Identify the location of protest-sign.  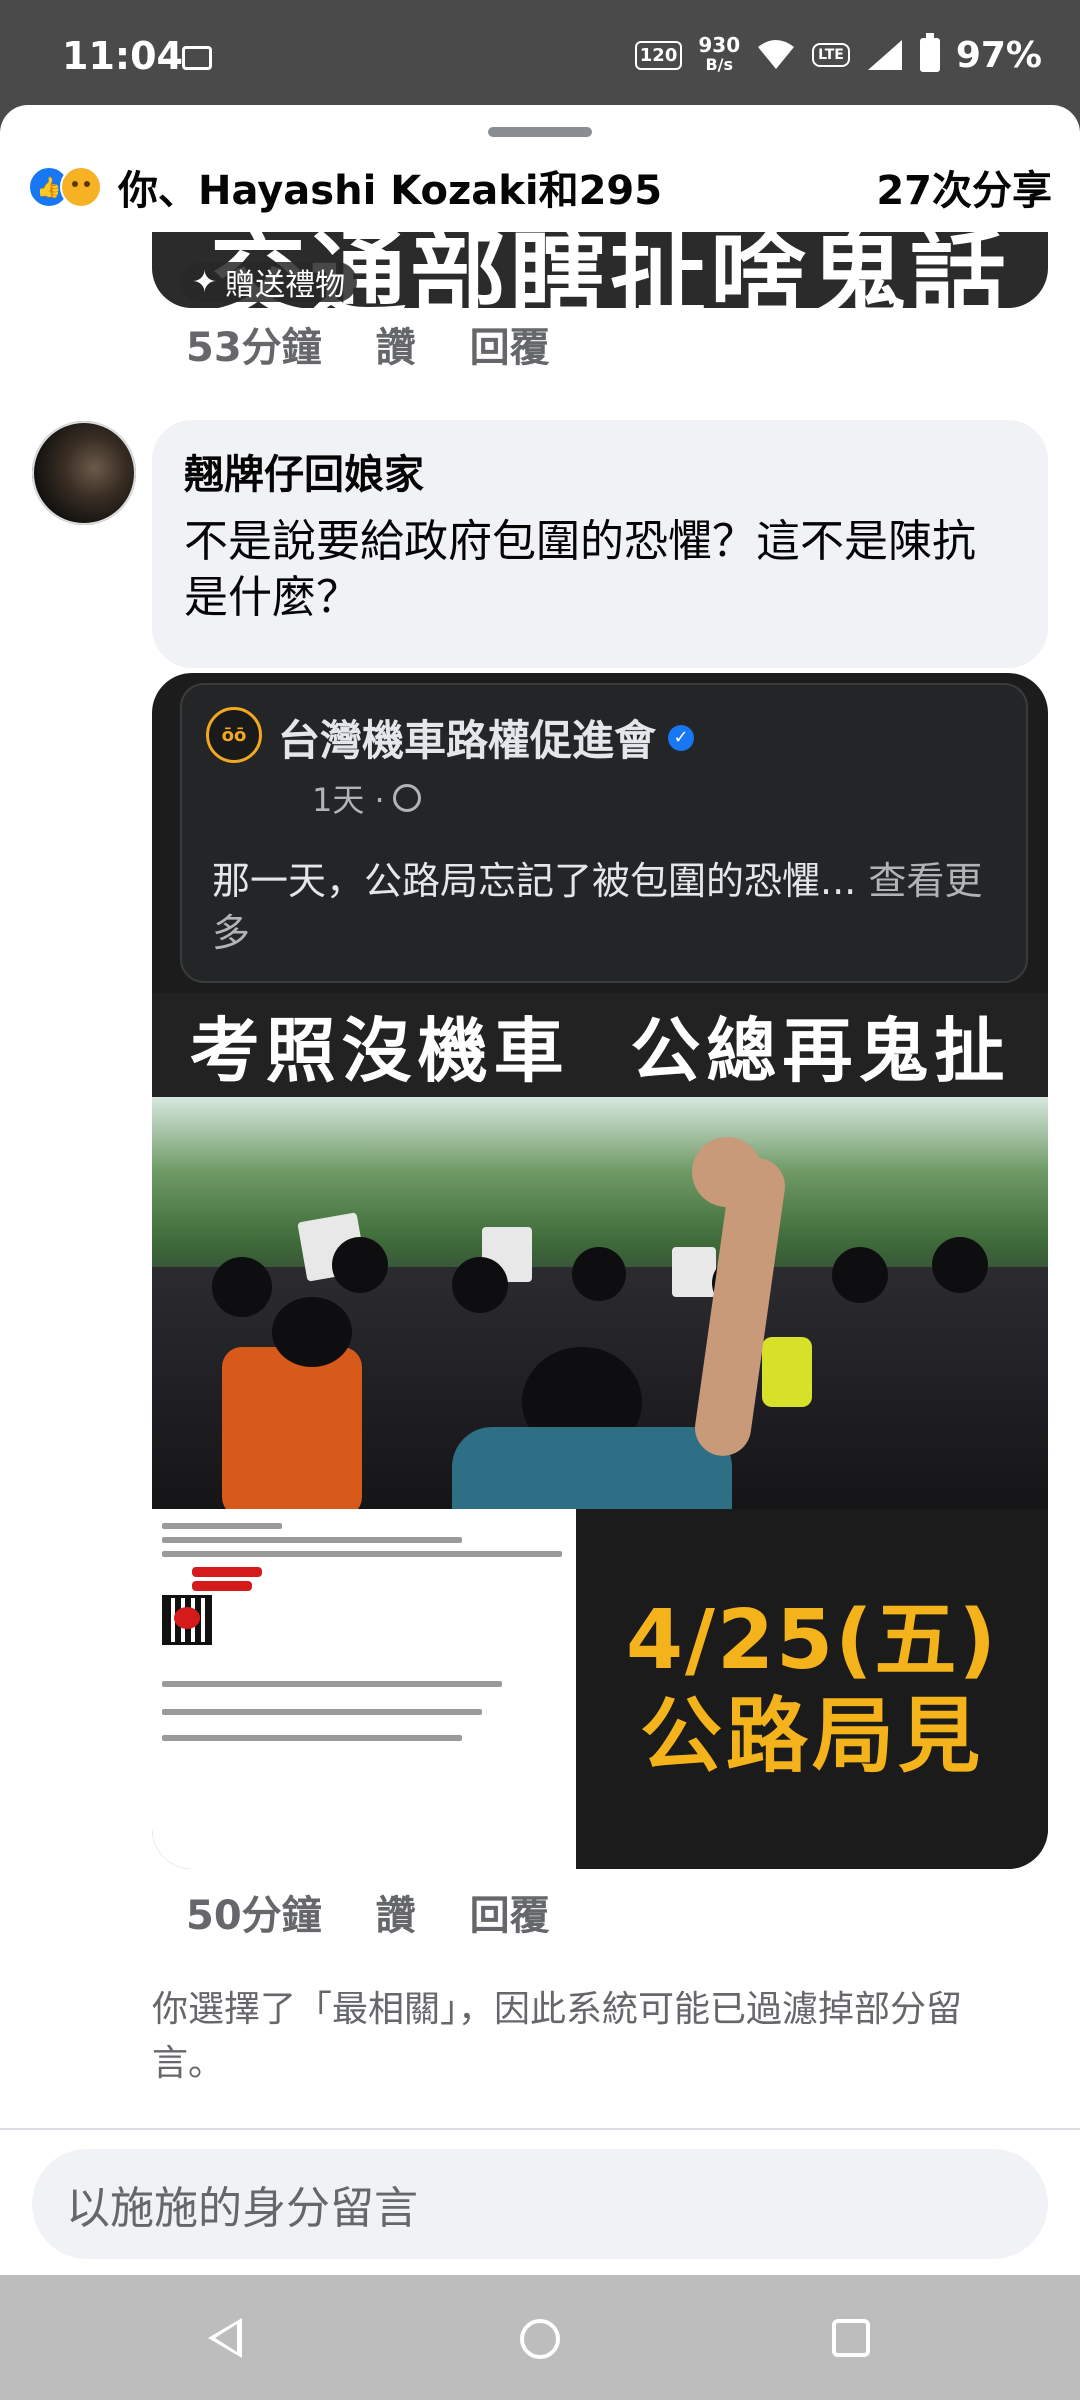
(694, 1272).